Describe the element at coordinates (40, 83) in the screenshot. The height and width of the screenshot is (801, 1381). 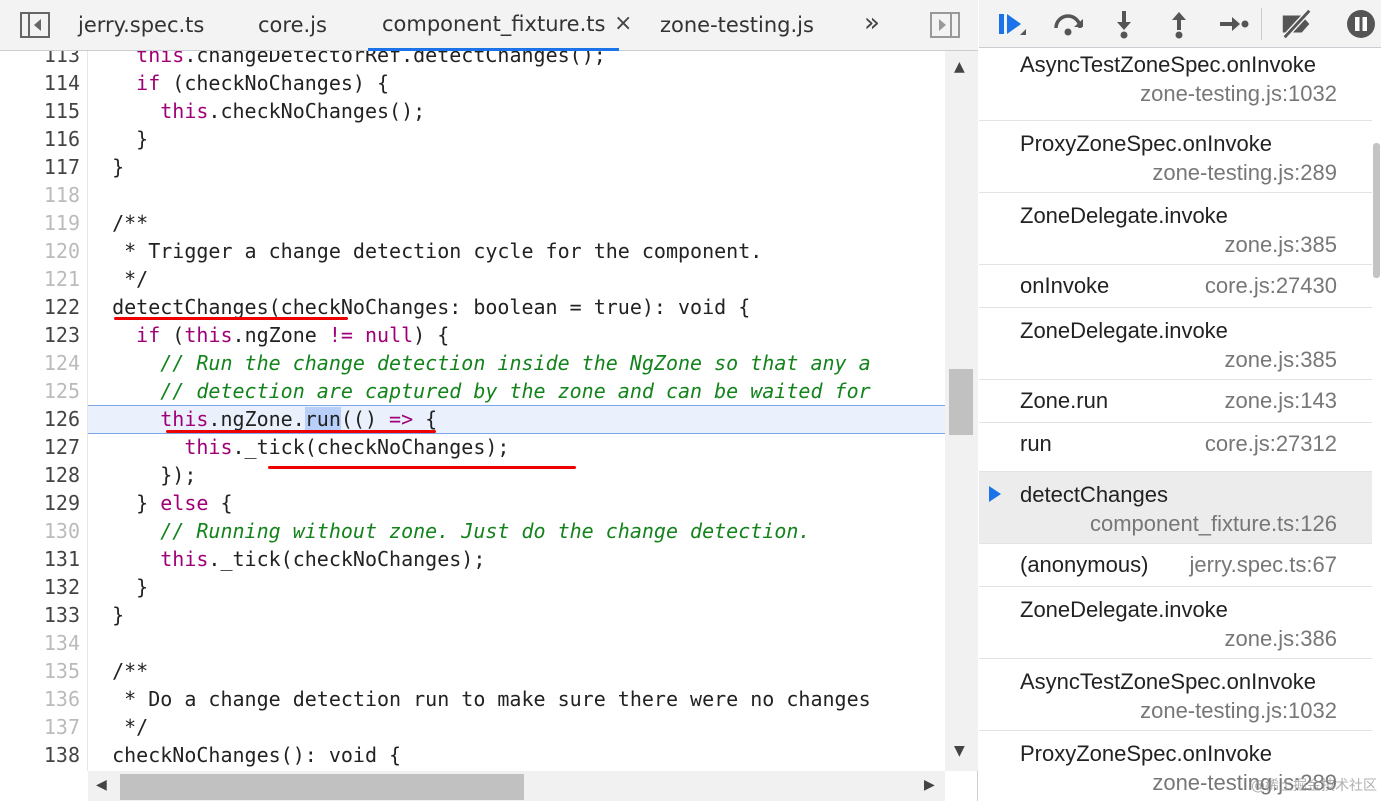
I see `line-number: 114` at that location.